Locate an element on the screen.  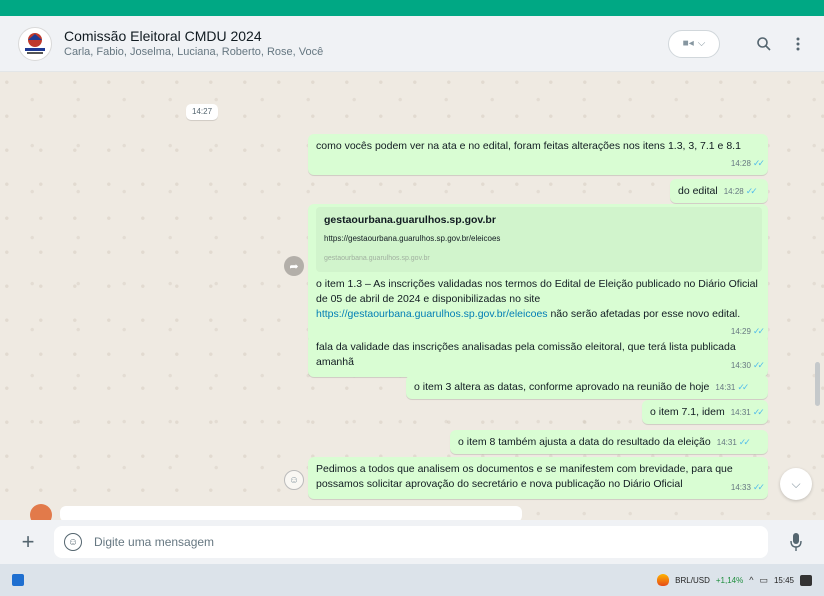
message-composer: + ☺ Digite uma mensagem is located at coordinates (412, 542).